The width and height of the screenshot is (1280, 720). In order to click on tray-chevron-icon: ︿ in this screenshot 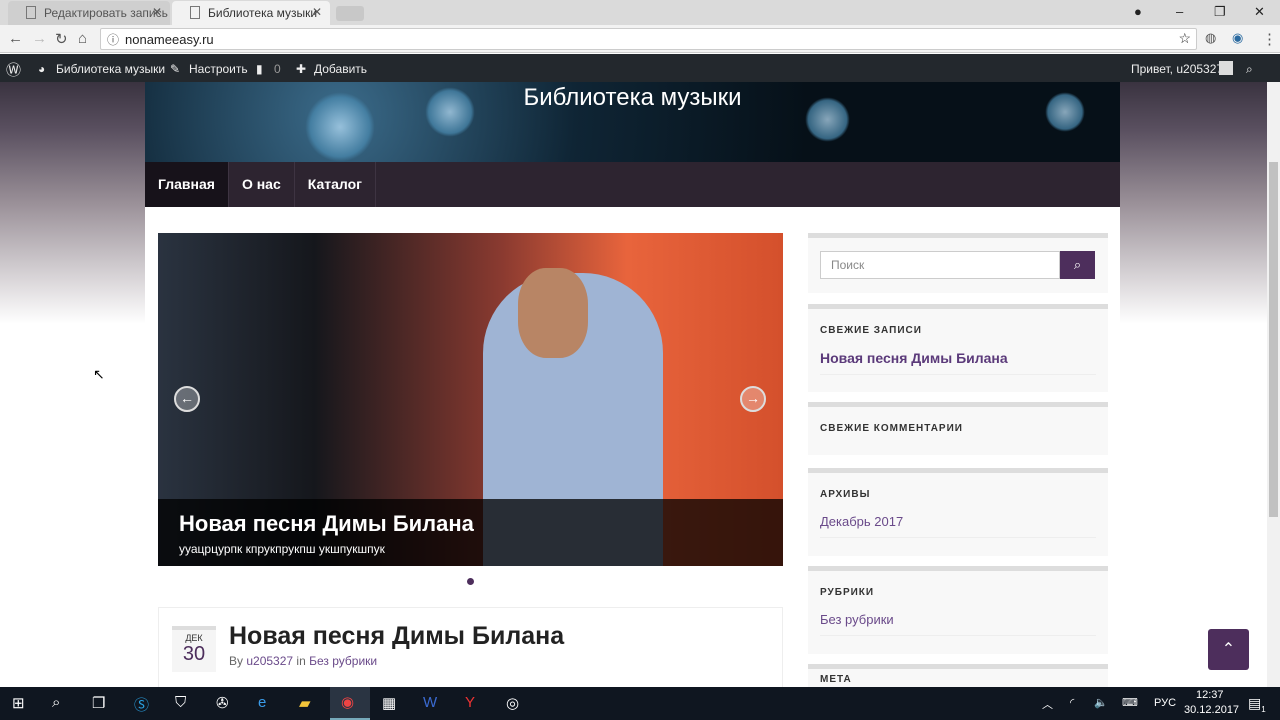, I will do `click(1047, 704)`.